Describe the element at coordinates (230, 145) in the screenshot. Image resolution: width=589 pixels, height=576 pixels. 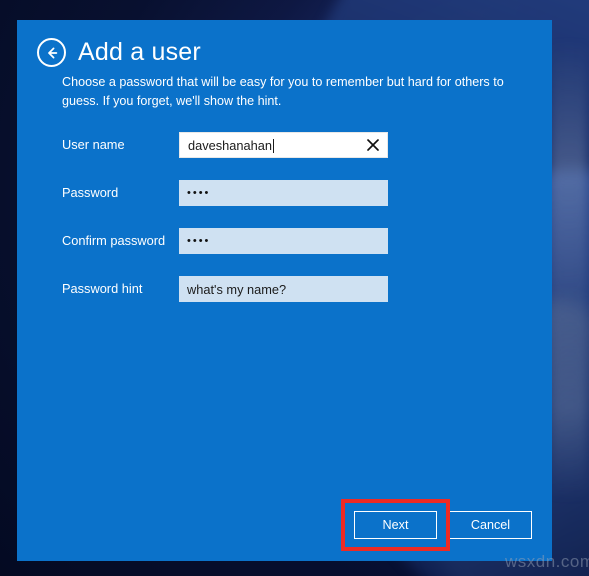
I see `username-value: daveshanahan` at that location.